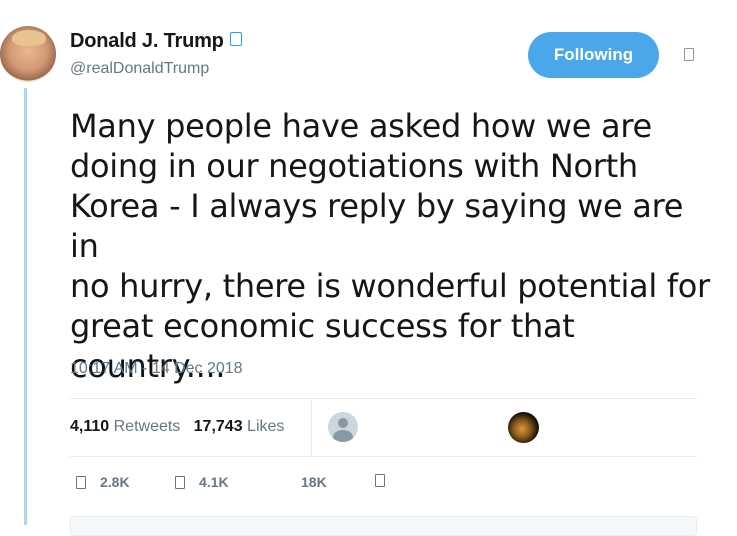 This screenshot has width=737, height=536. What do you see at coordinates (354, 166) in the screenshot?
I see `tweet-line: doing in our negotiations with North` at bounding box center [354, 166].